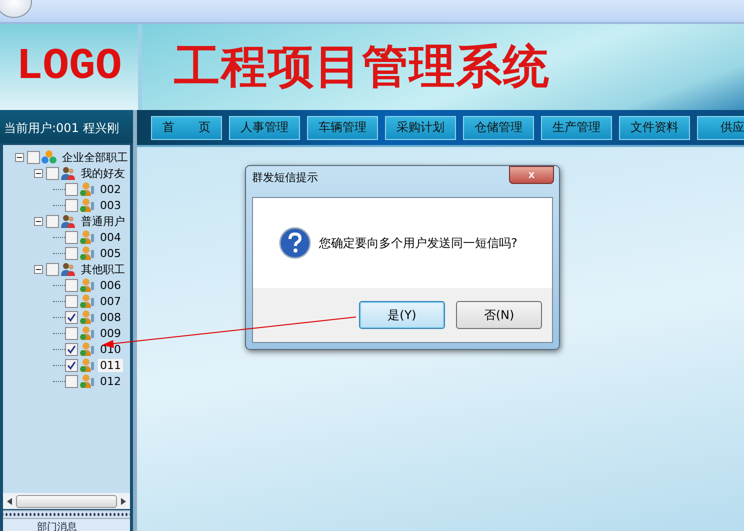 The width and height of the screenshot is (744, 531). What do you see at coordinates (499, 315) in the screenshot?
I see `dialog-button: 否(N)` at bounding box center [499, 315].